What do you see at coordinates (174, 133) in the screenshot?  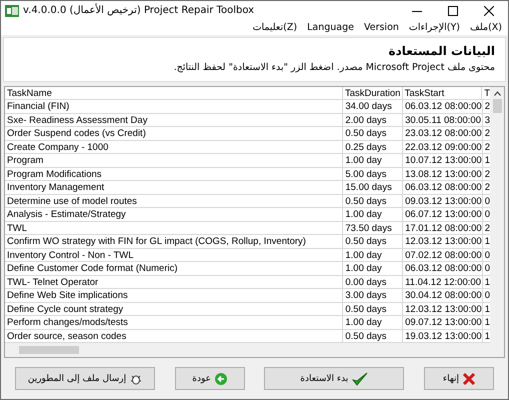 I see `table-cell: Order Suspend codes (vs Credit)` at bounding box center [174, 133].